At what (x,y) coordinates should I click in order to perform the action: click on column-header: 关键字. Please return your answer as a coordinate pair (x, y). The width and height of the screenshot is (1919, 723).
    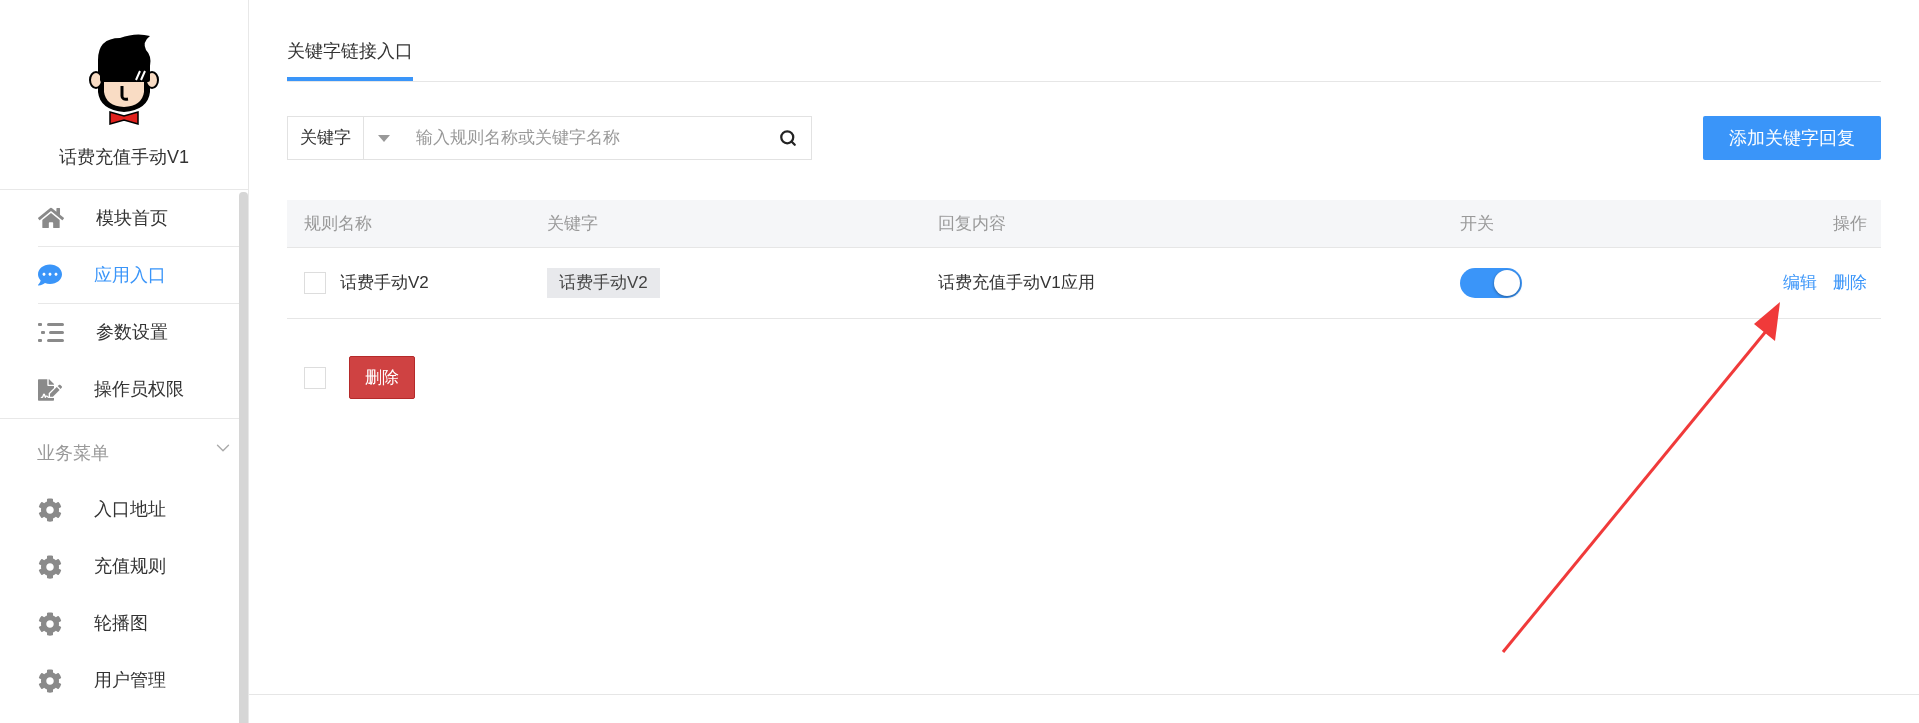
    Looking at the image, I should click on (573, 223).